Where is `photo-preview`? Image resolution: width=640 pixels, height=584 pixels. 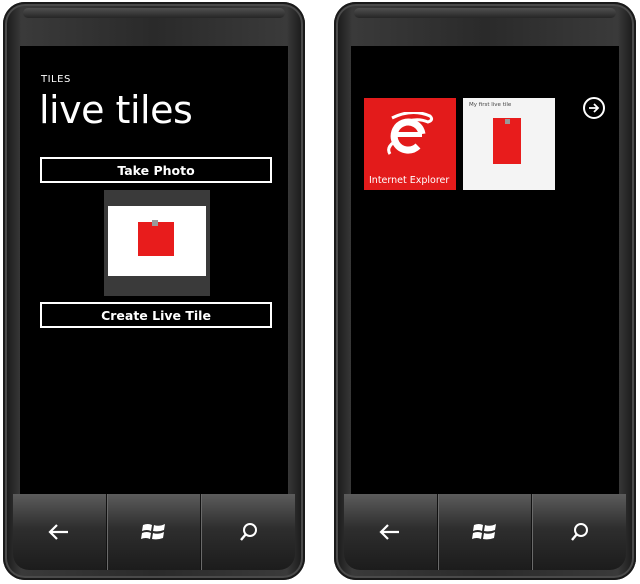 photo-preview is located at coordinates (157, 243).